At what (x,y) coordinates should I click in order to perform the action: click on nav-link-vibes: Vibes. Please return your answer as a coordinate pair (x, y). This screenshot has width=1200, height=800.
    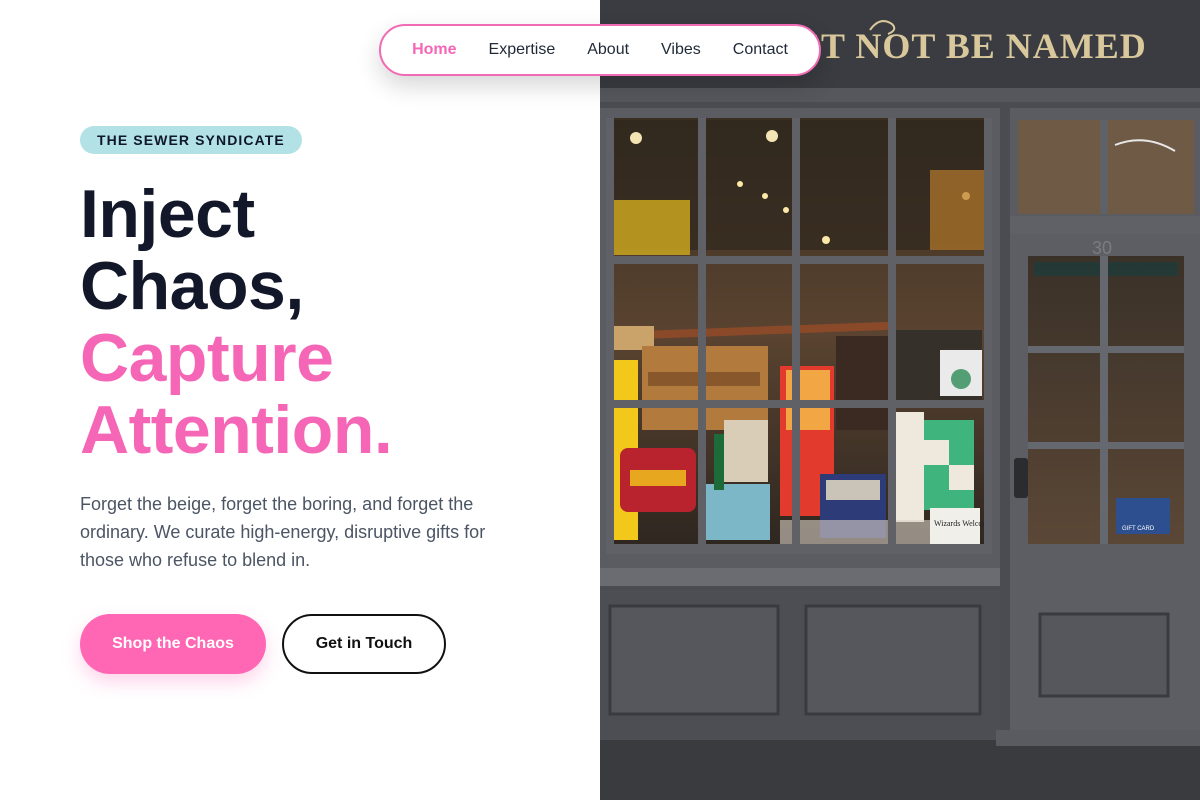
    Looking at the image, I should click on (681, 50).